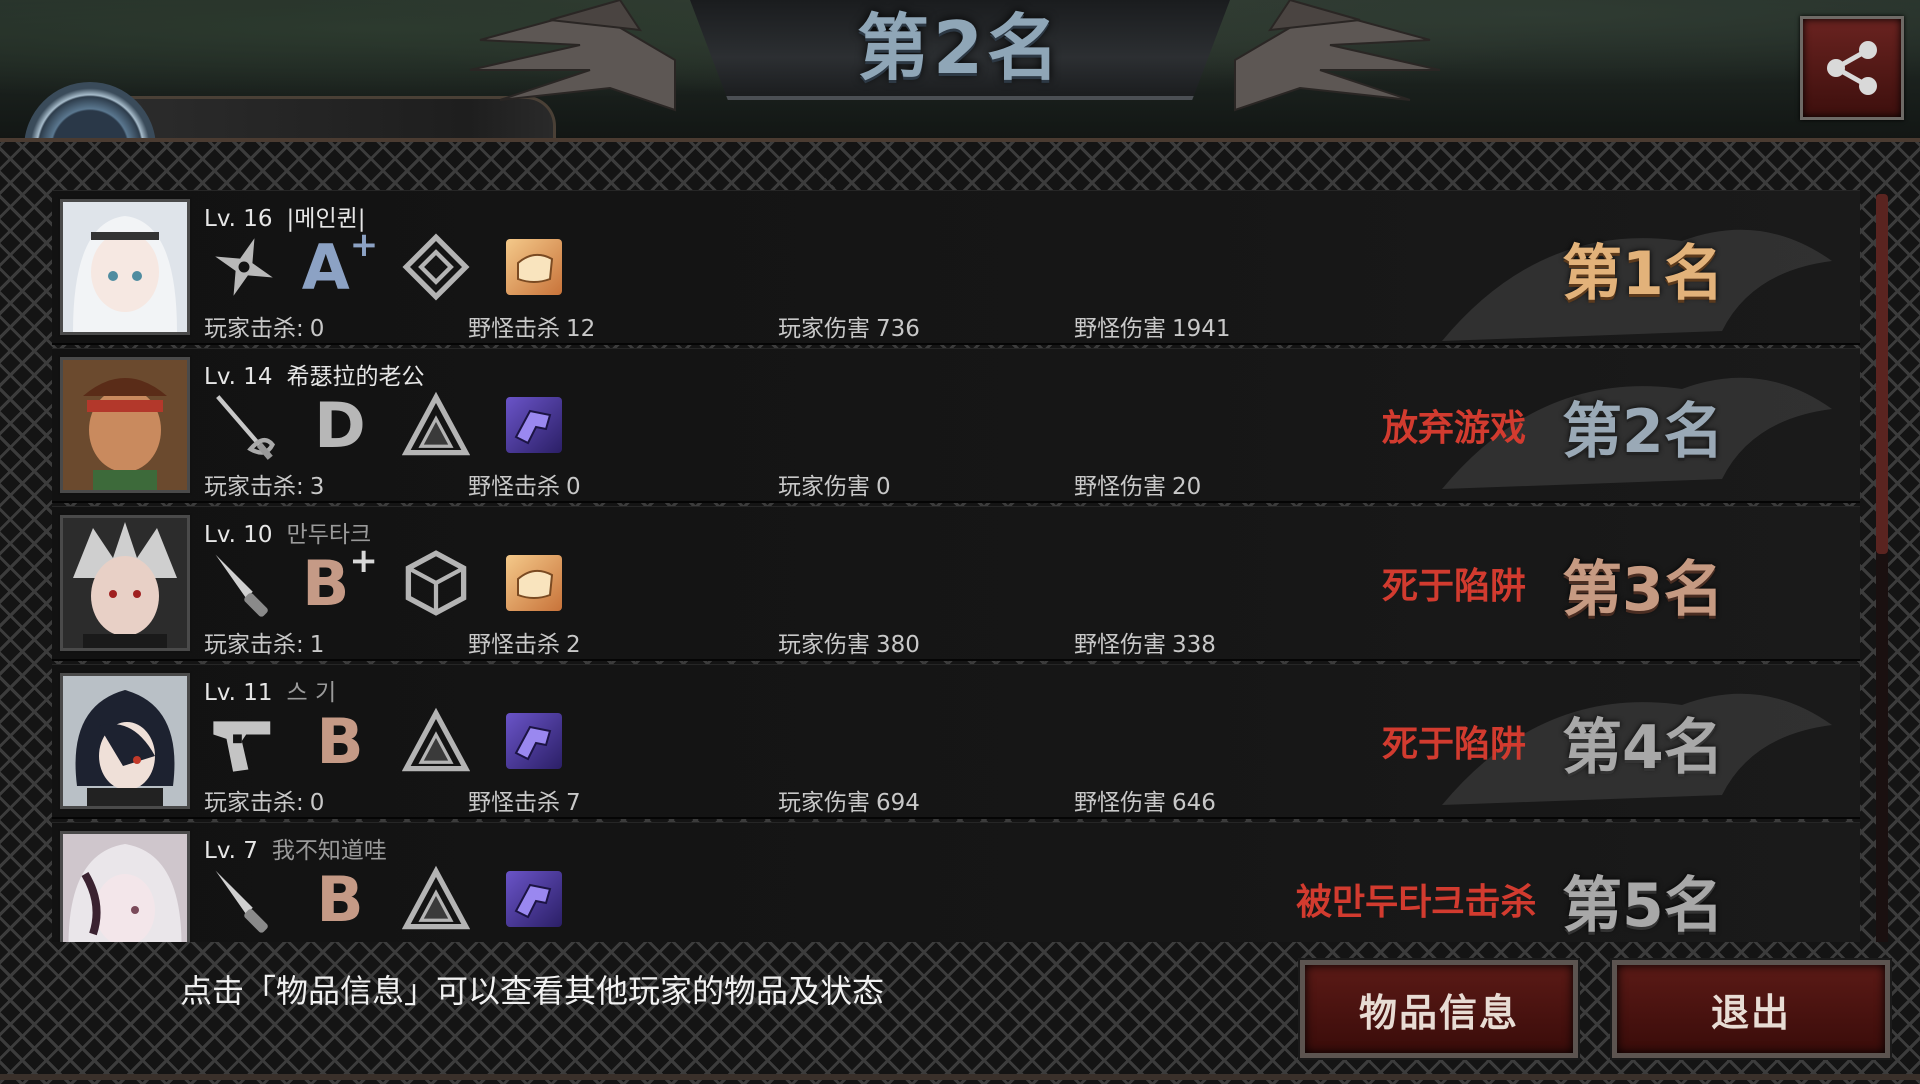 The image size is (1920, 1084). Describe the element at coordinates (849, 645) in the screenshot. I see `player-damage: 玩家伤害 380` at that location.